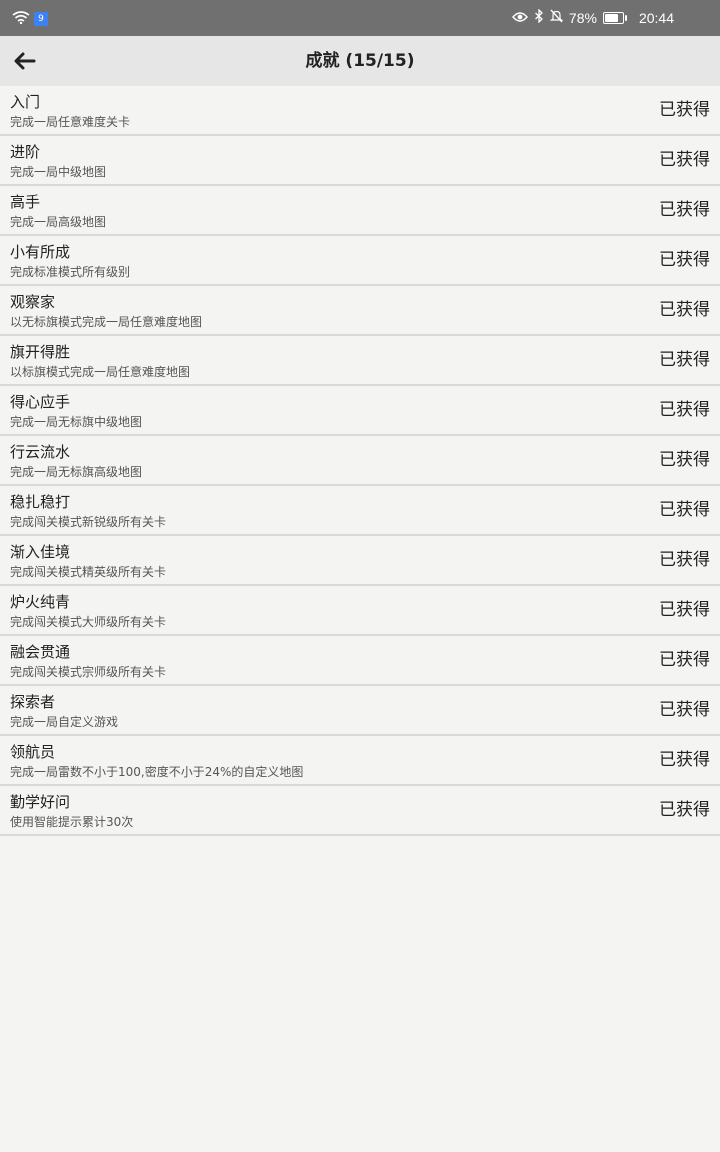  What do you see at coordinates (539, 17) in the screenshot?
I see `bluetooth-icon` at bounding box center [539, 17].